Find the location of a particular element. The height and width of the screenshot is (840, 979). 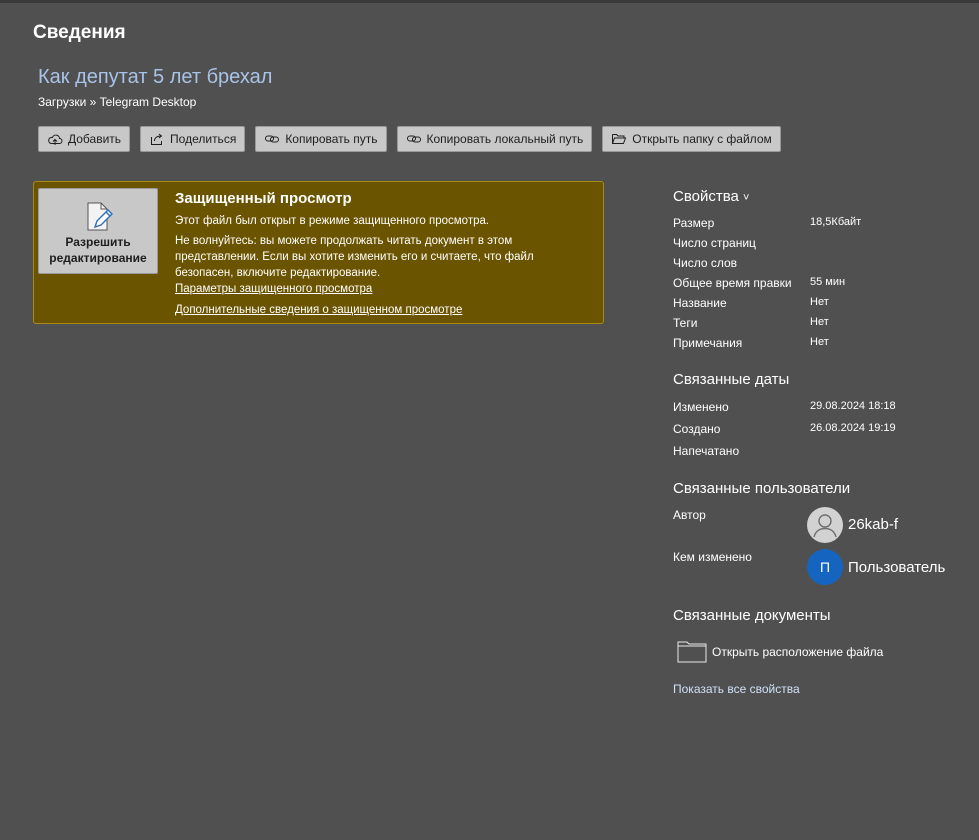

prop-size-label: Размер is located at coordinates (694, 223).